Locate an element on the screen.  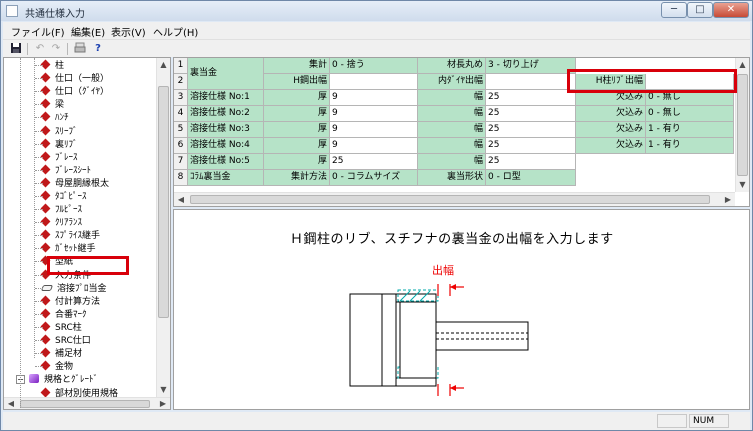
tree-item: ｽﾌﾟﾗｲｽ継手 is located at coordinates (70, 234).